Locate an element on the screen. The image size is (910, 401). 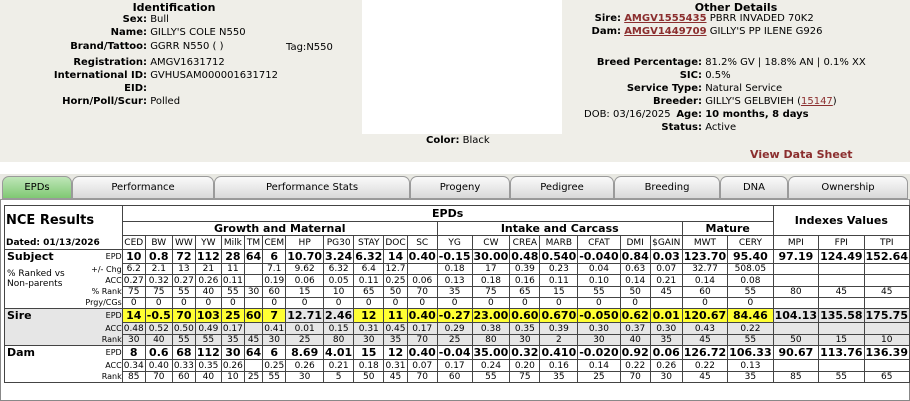
sire-epd-cell: 12.71 is located at coordinates (305, 315).